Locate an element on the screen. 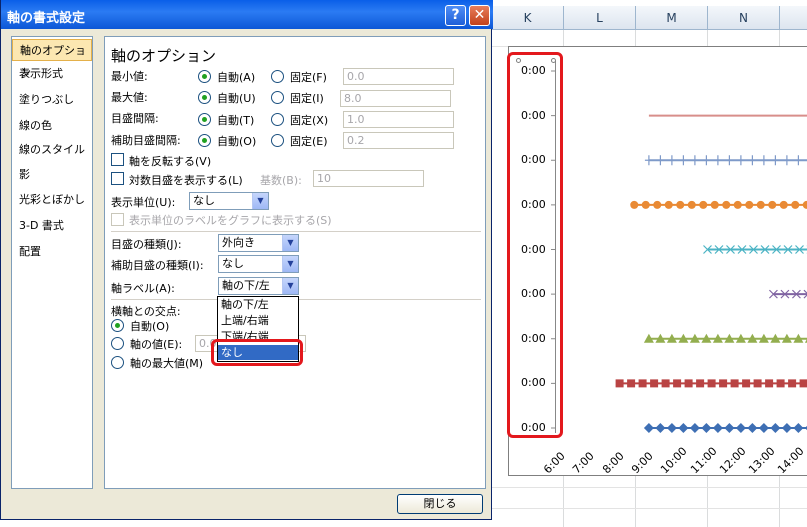  nav-item-3d-format: 3-D 書式 is located at coordinates (52, 226).